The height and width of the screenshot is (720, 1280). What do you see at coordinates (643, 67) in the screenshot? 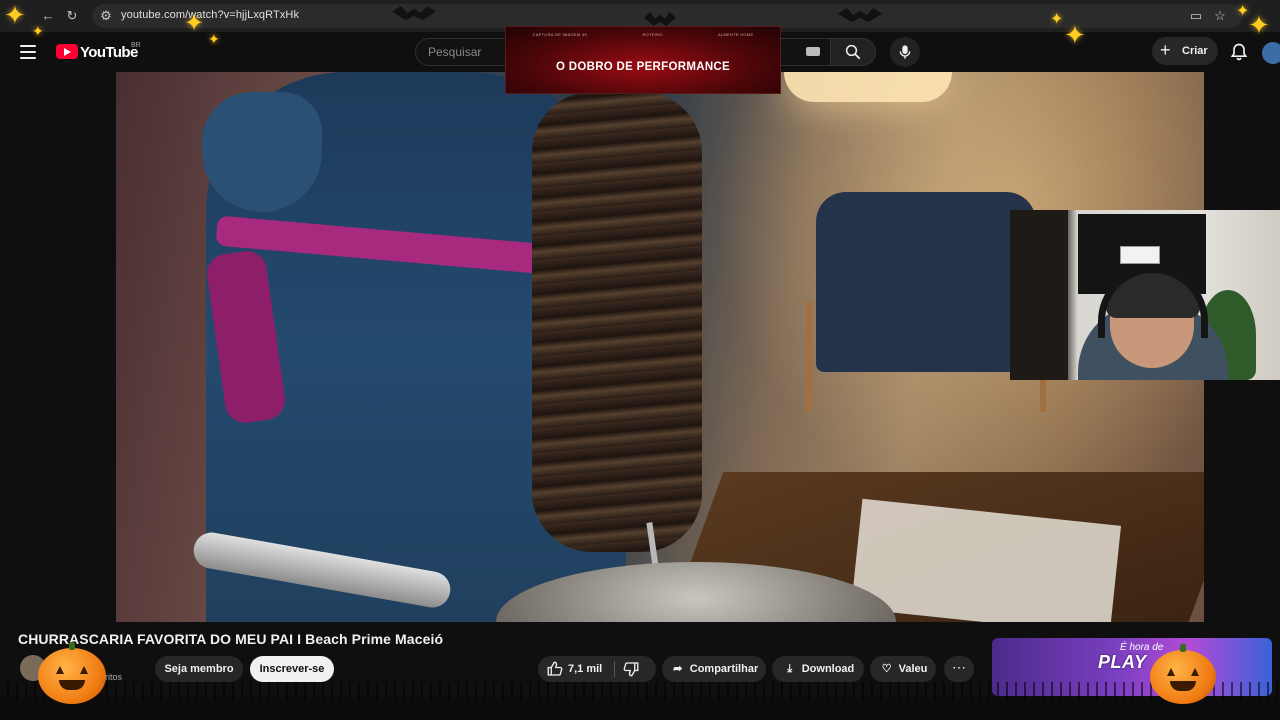
I see `promo-overlay-title: O DOBRO DE PERFORMANCE` at bounding box center [643, 67].